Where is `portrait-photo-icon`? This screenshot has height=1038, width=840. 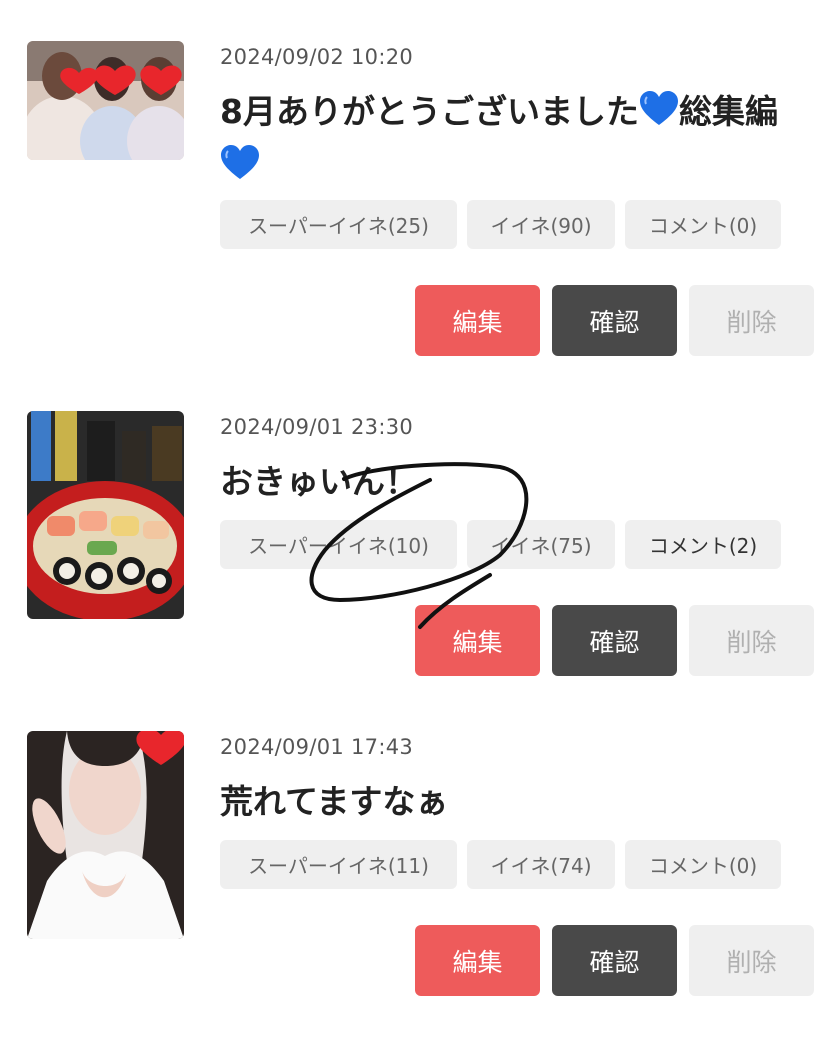
portrait-photo-icon is located at coordinates (105, 835).